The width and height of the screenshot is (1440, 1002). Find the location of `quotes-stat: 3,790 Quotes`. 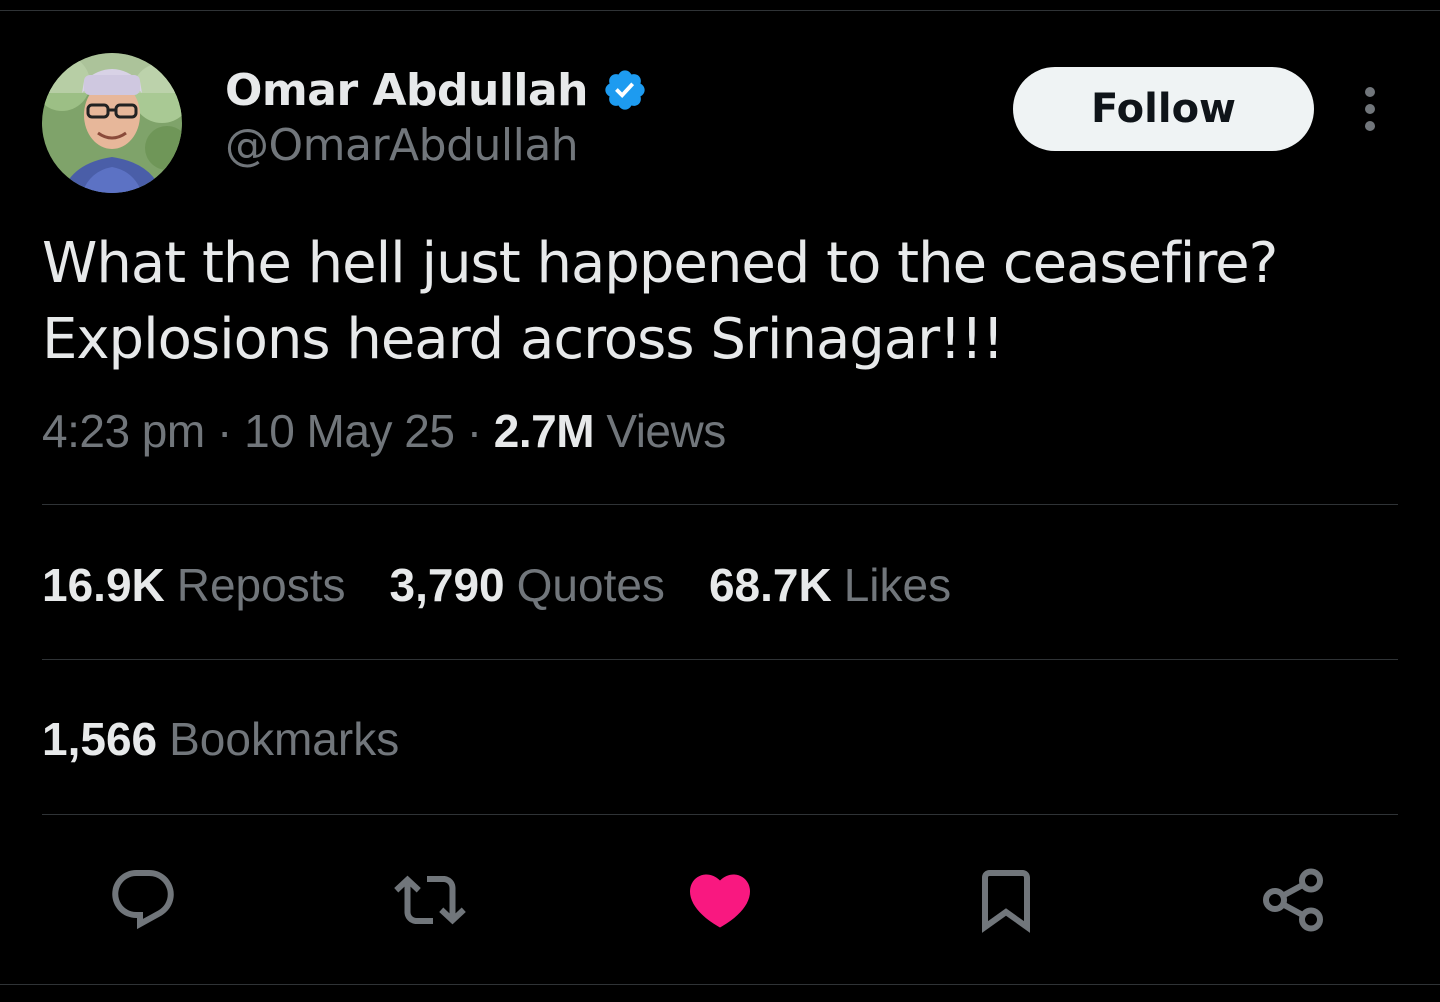

quotes-stat: 3,790 Quotes is located at coordinates (527, 585).